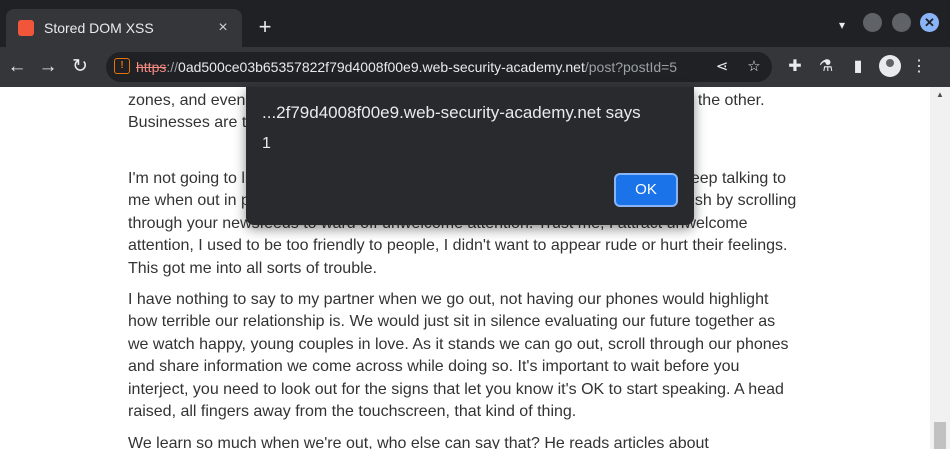 The image size is (950, 449). I want to click on close-icon: ✕, so click(929, 22).